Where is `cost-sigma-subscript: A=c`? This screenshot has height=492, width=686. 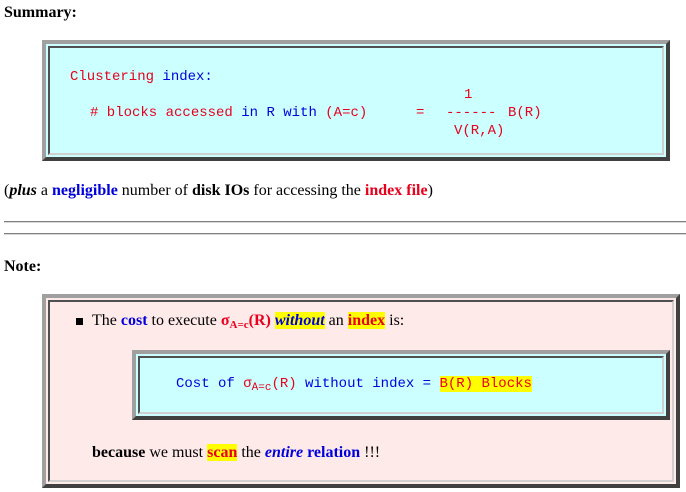
cost-sigma-subscript: A=c is located at coordinates (261, 388).